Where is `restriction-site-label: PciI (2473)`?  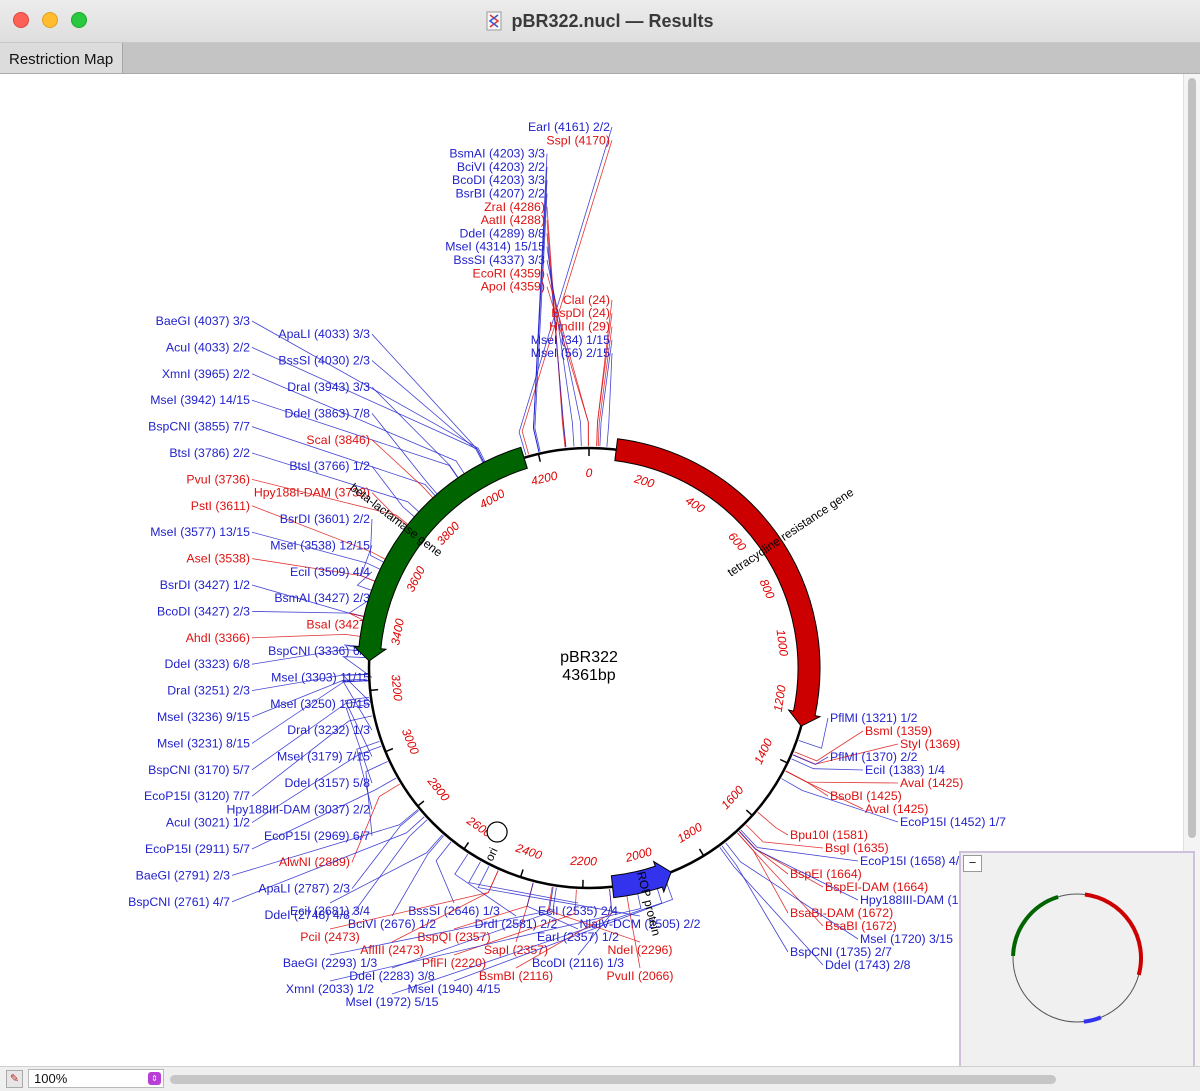
restriction-site-label: PciI (2473) is located at coordinates (329, 937).